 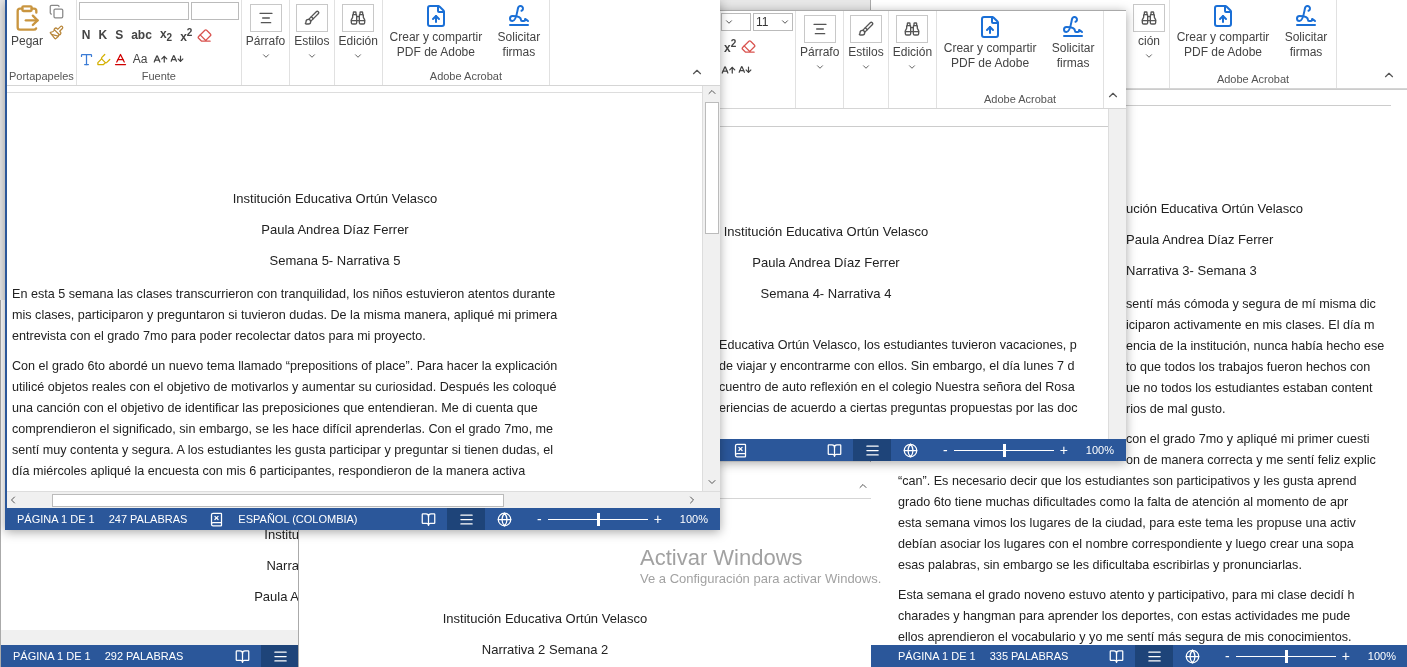 What do you see at coordinates (1251, 304) in the screenshot?
I see `text-line: sentí más cómoda y segura de mí misma dic` at bounding box center [1251, 304].